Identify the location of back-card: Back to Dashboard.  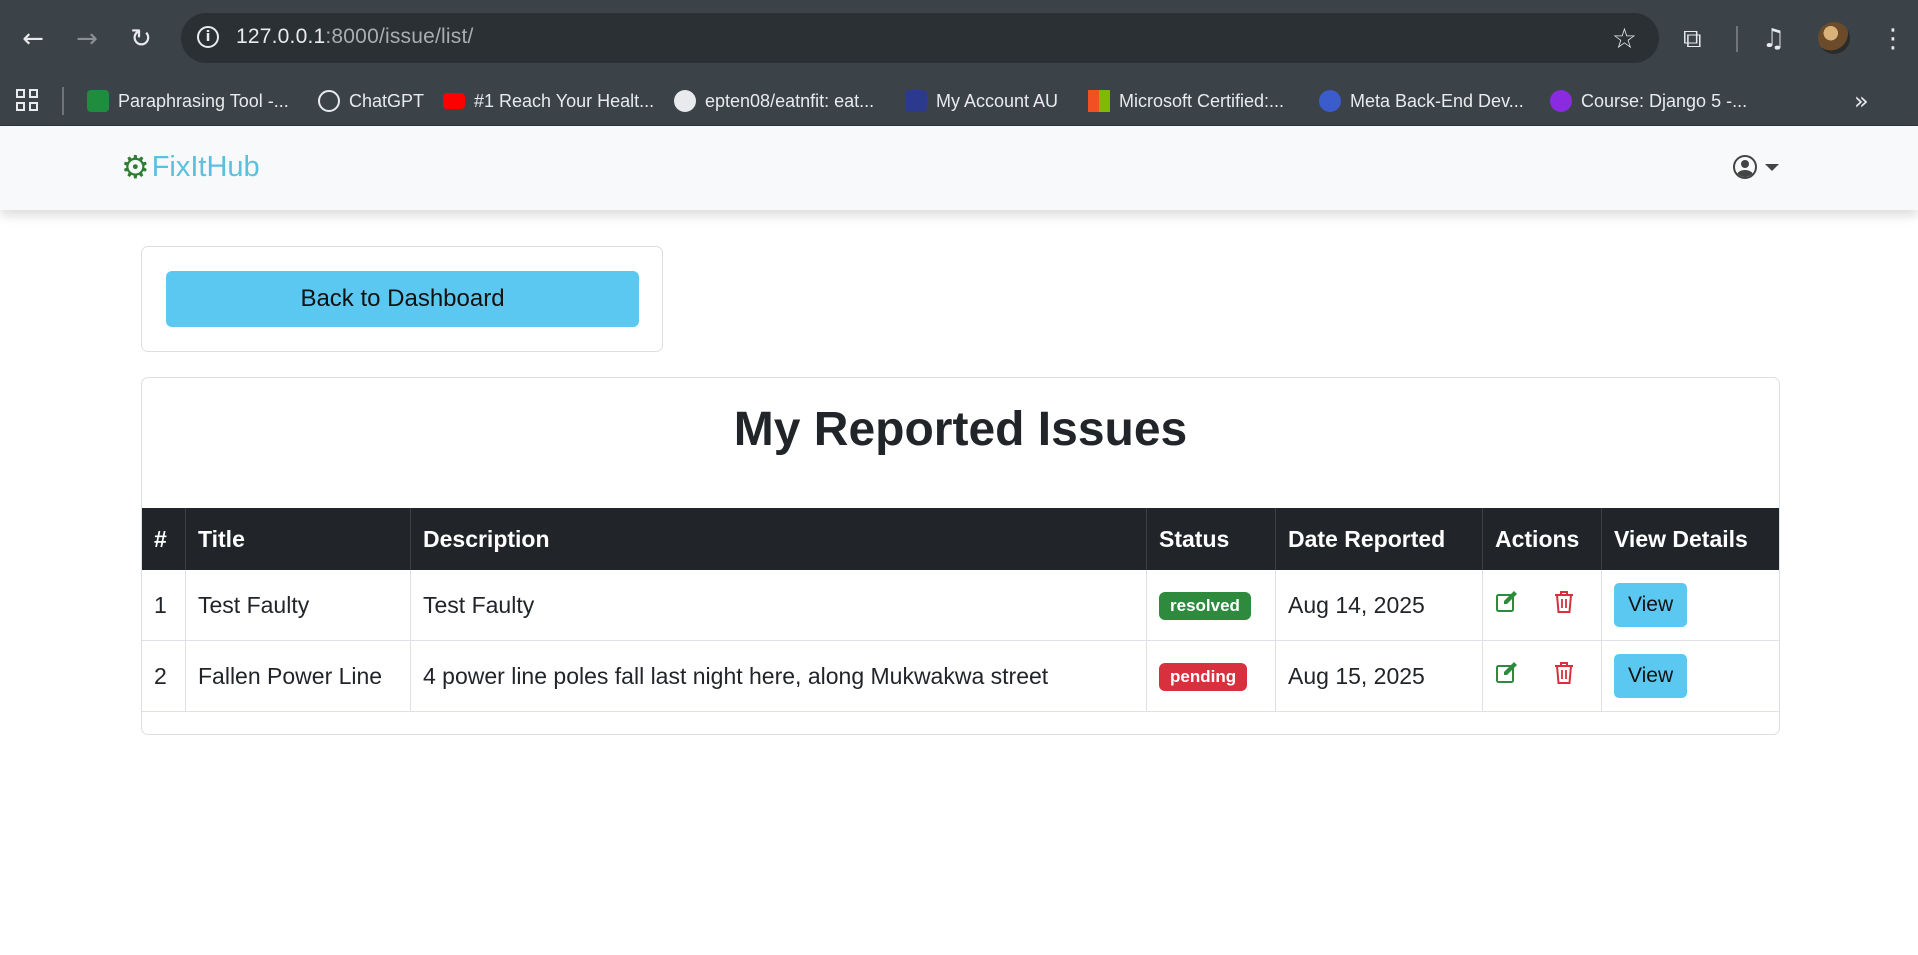
(402, 299).